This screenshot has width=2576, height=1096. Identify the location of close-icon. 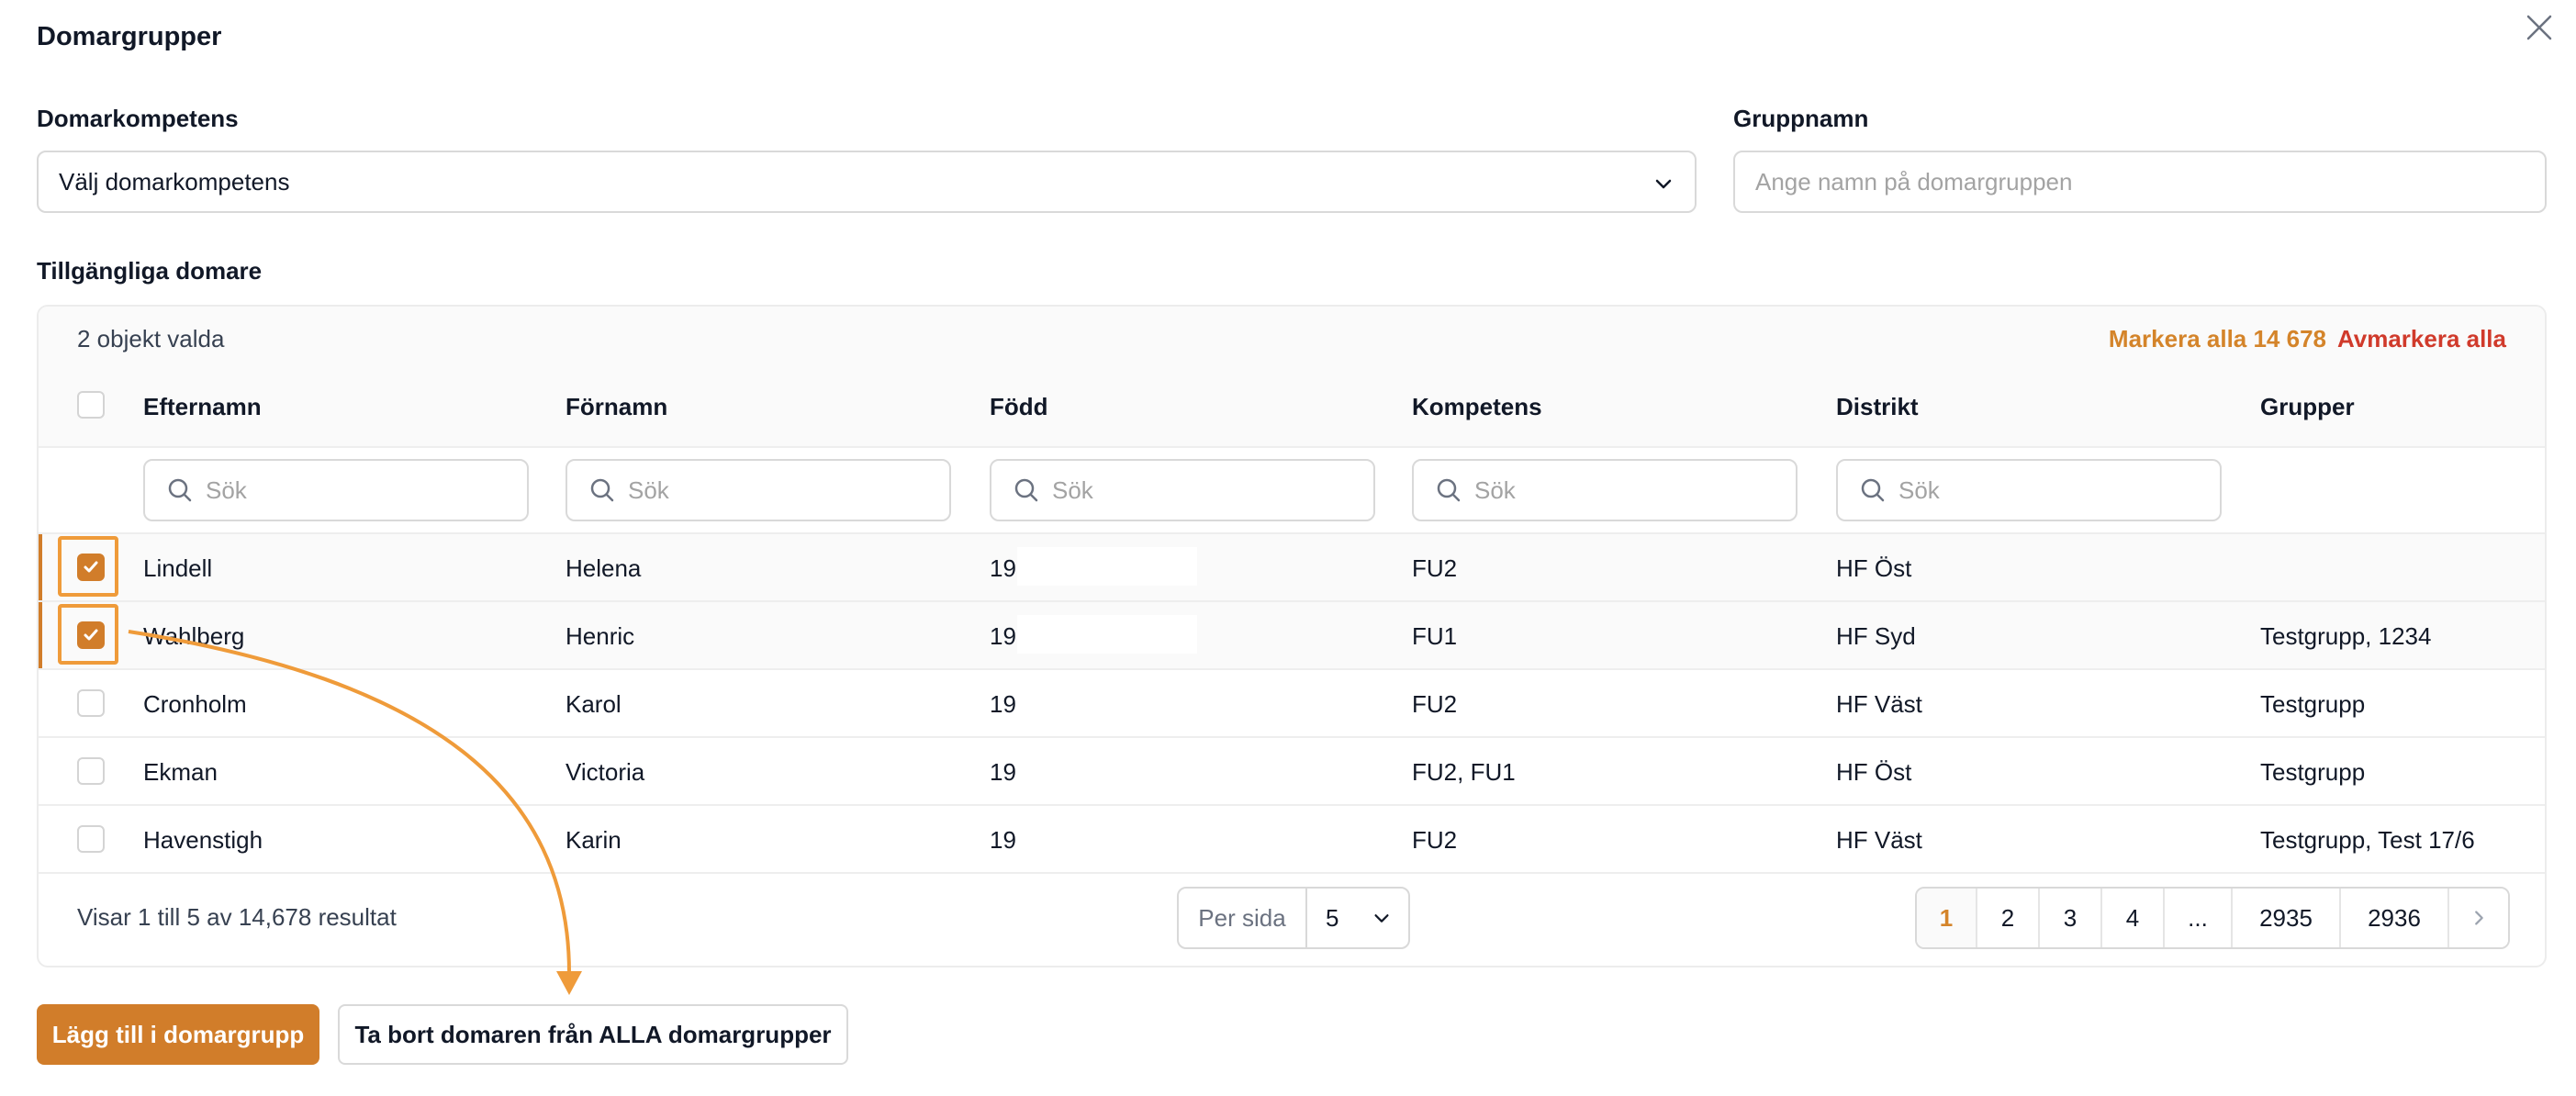
(2539, 27).